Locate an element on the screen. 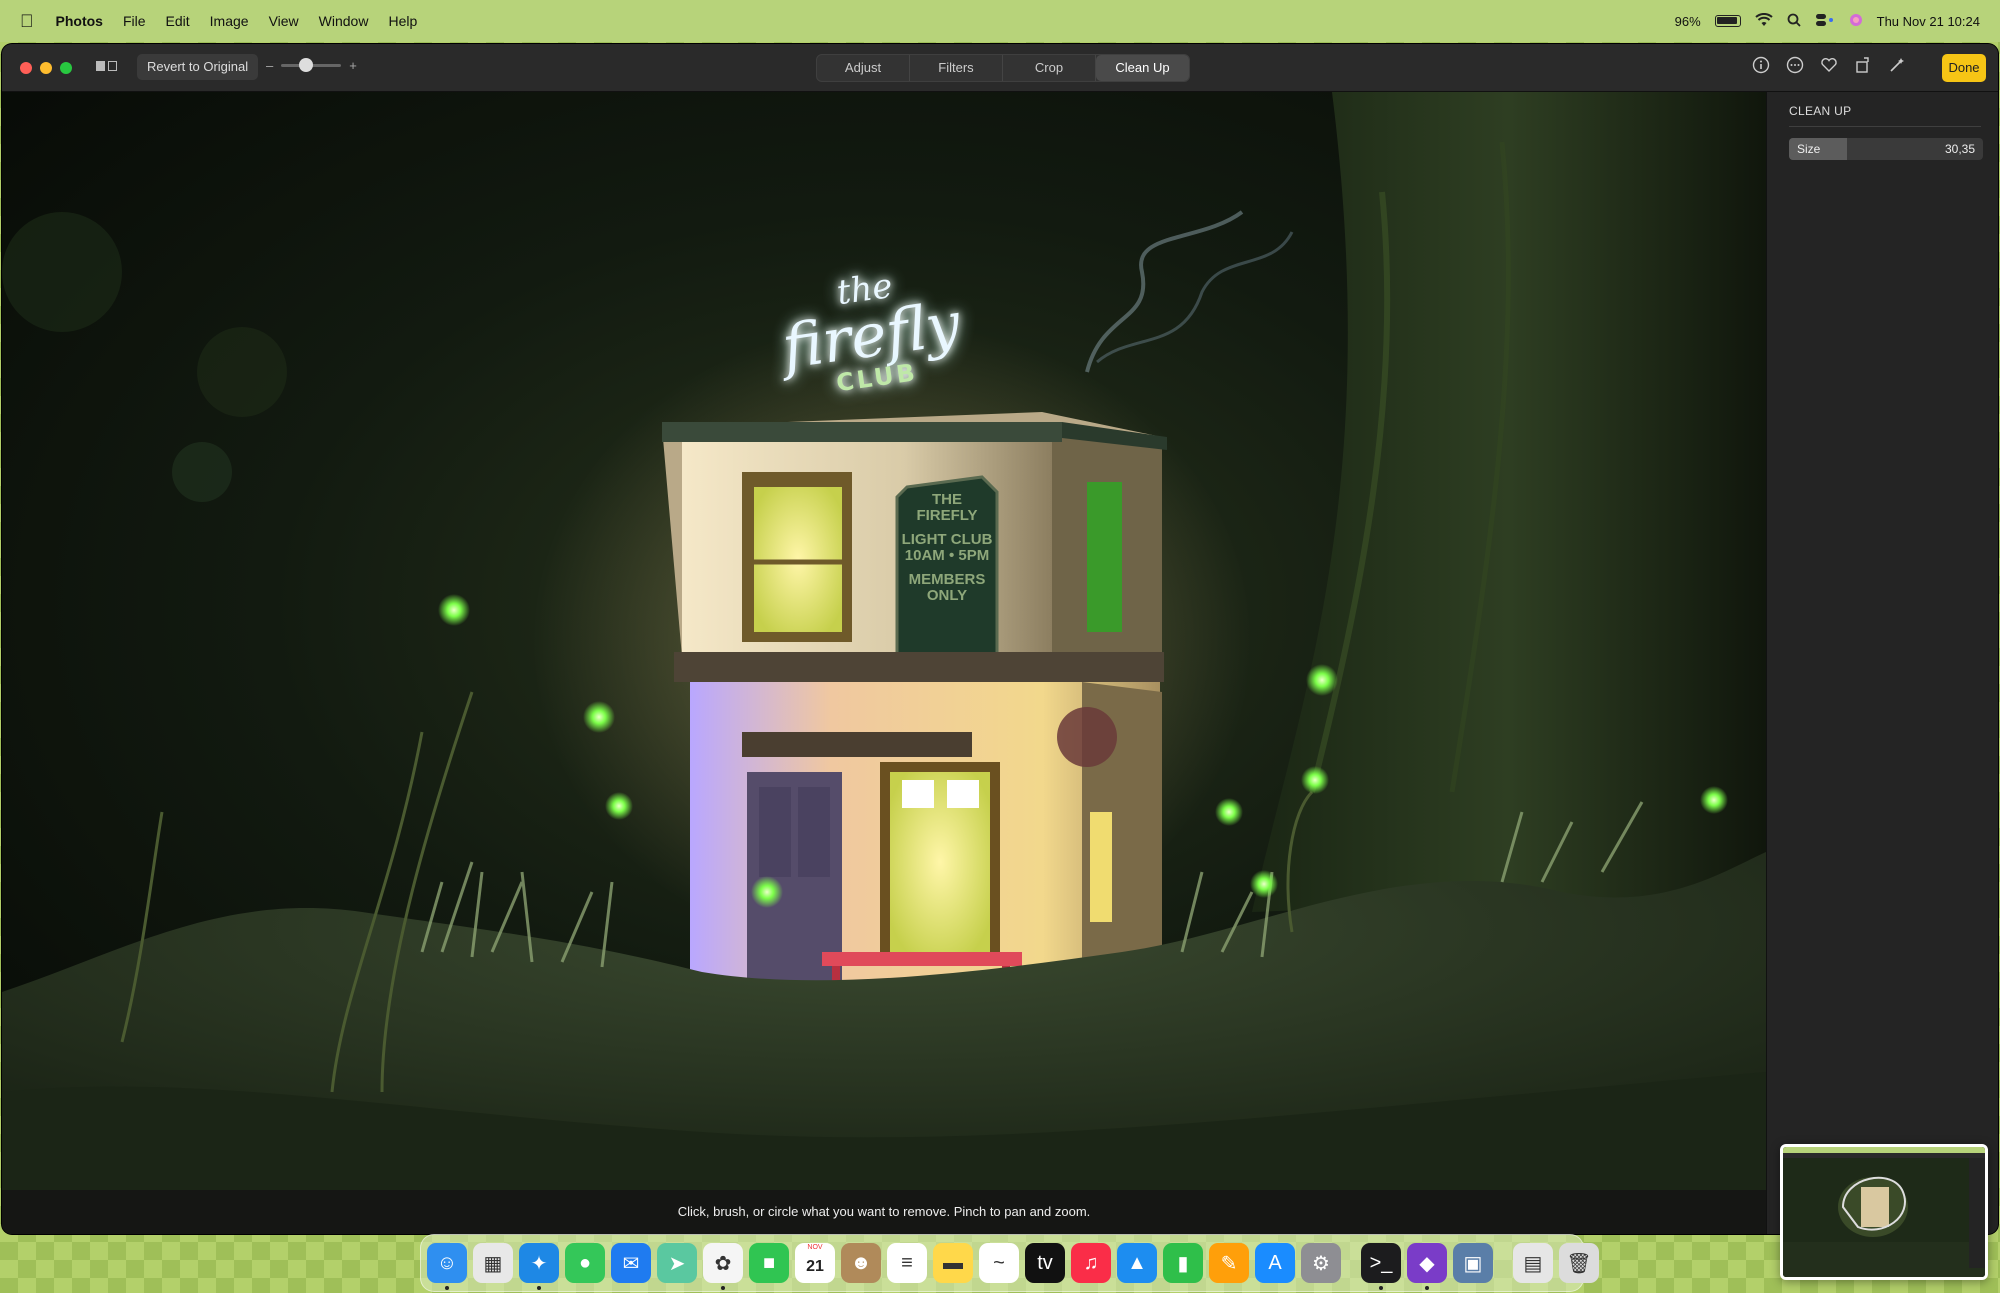 The width and height of the screenshot is (2000, 1293). calendar-month-label: NOV is located at coordinates (815, 1247).